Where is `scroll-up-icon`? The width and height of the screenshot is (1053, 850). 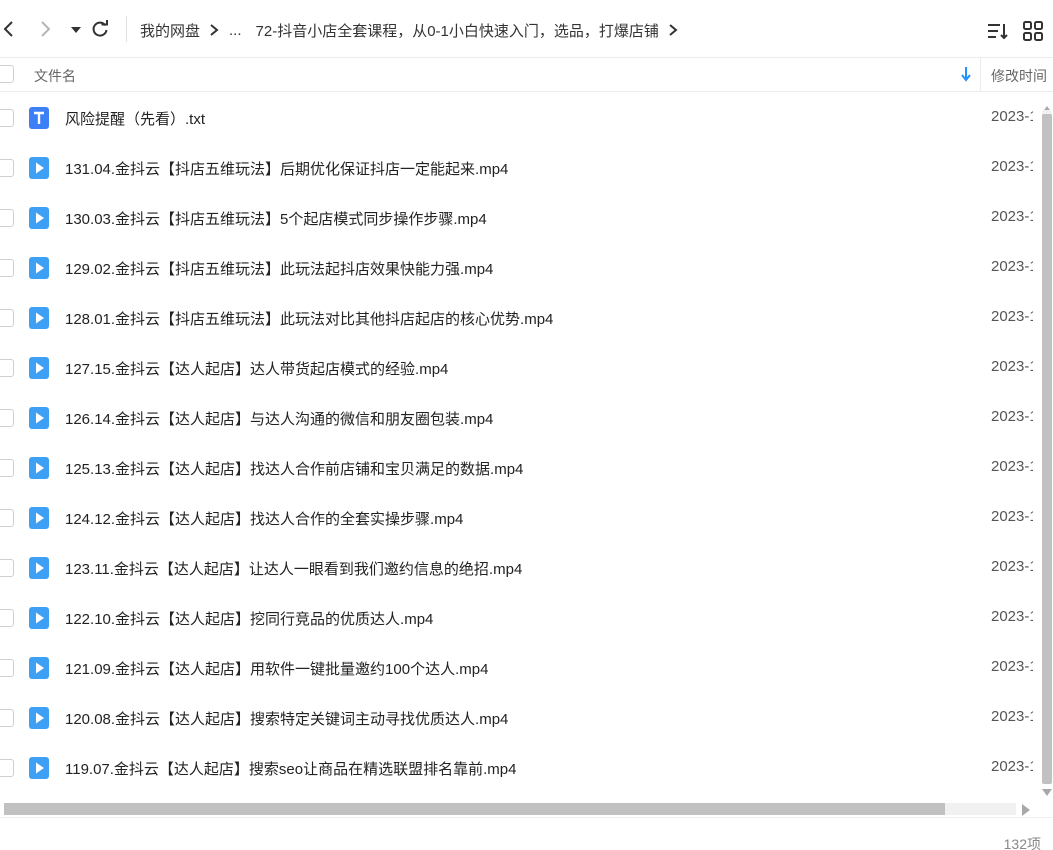
scroll-up-icon is located at coordinates (1047, 106).